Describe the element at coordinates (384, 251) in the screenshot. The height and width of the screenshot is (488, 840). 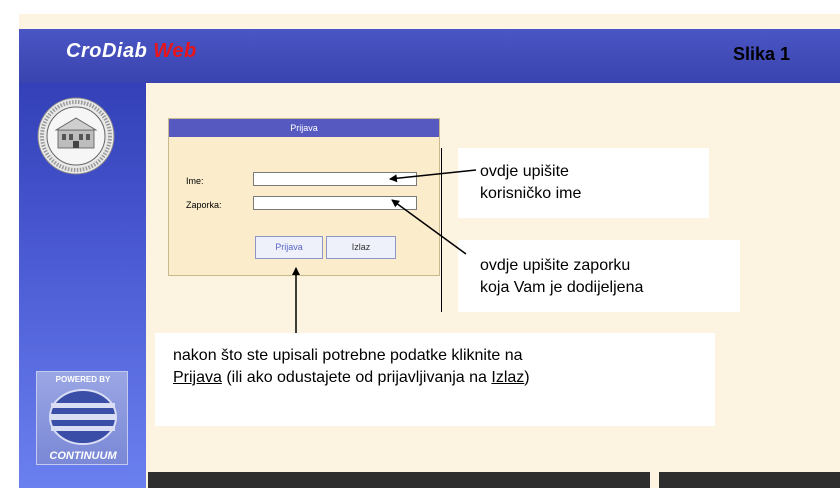
I see `annotation-arrows` at that location.